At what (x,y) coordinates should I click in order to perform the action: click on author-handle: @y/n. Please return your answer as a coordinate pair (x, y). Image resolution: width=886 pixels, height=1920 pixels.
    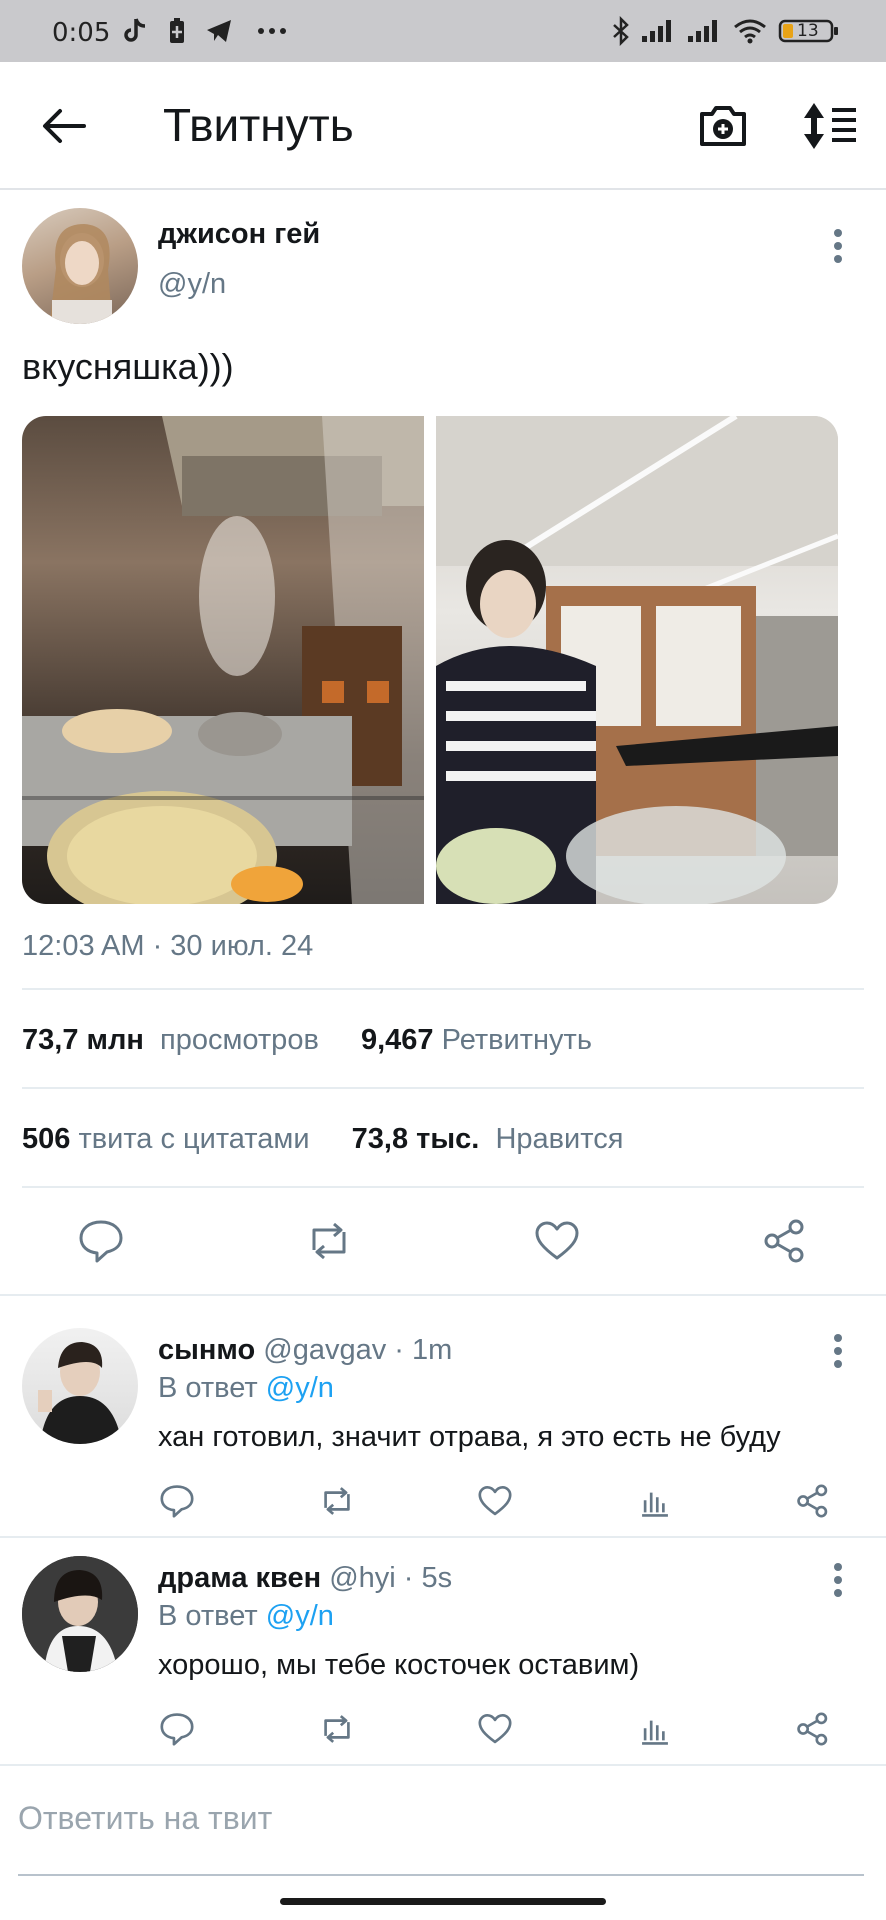
    Looking at the image, I should click on (192, 284).